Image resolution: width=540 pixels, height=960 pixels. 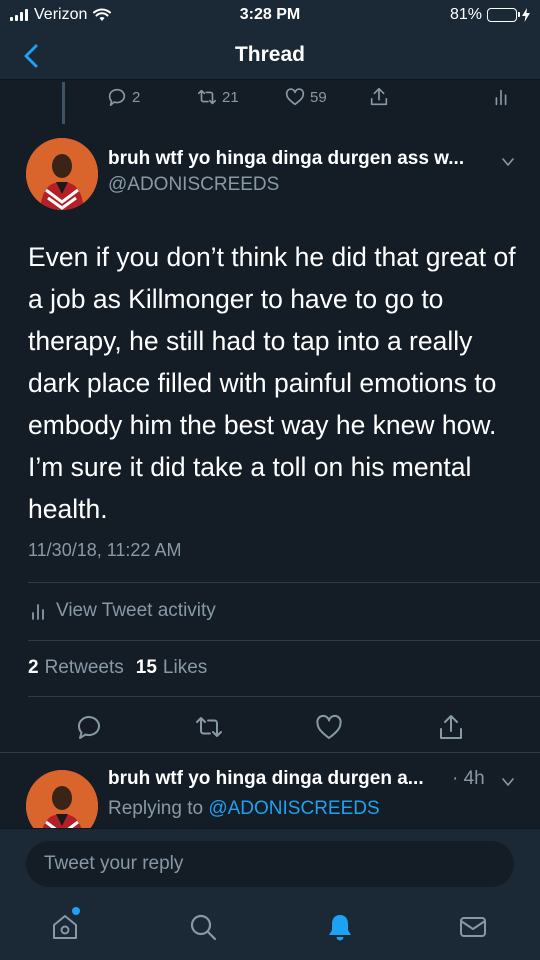 I want to click on tweet-timestamp: 11/30/18, 11:22 AM, so click(x=105, y=550).